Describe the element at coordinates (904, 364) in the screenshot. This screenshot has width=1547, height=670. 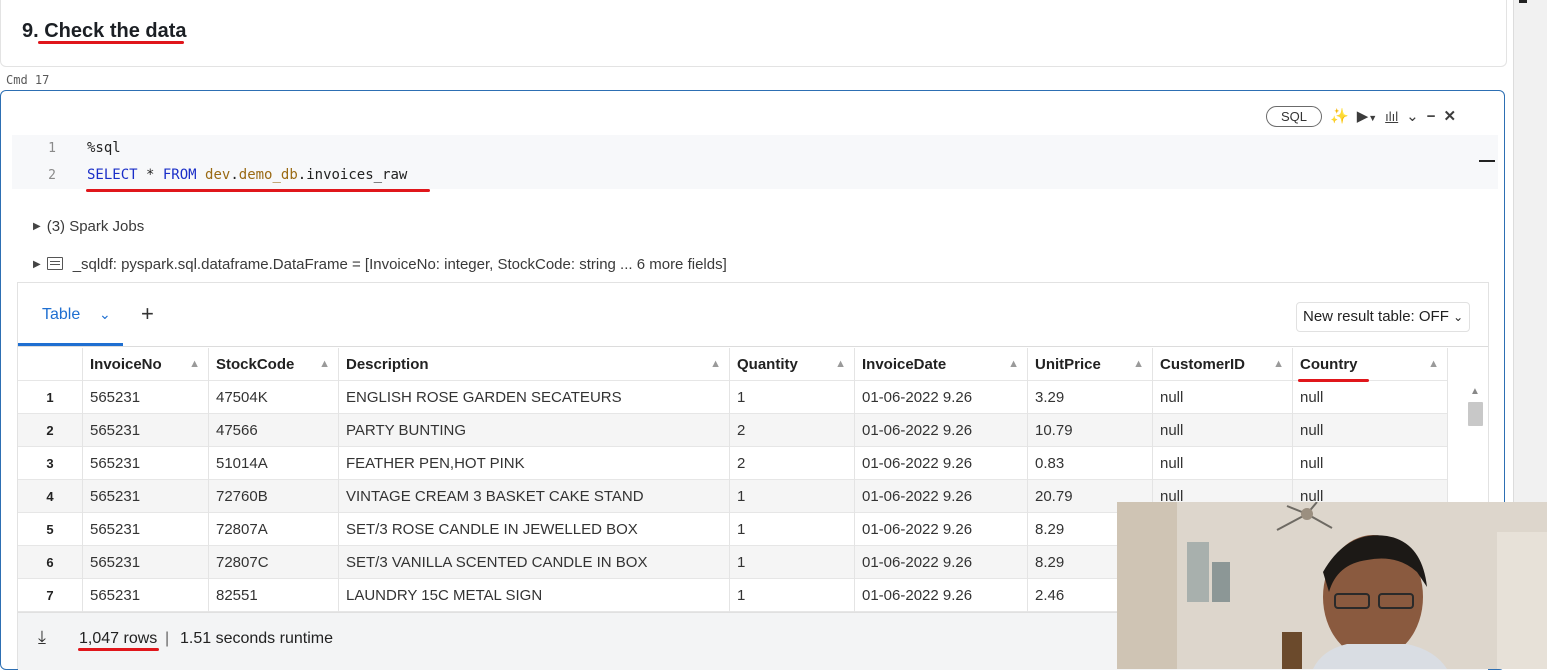
I see `column-header-label: InvoiceDate` at that location.